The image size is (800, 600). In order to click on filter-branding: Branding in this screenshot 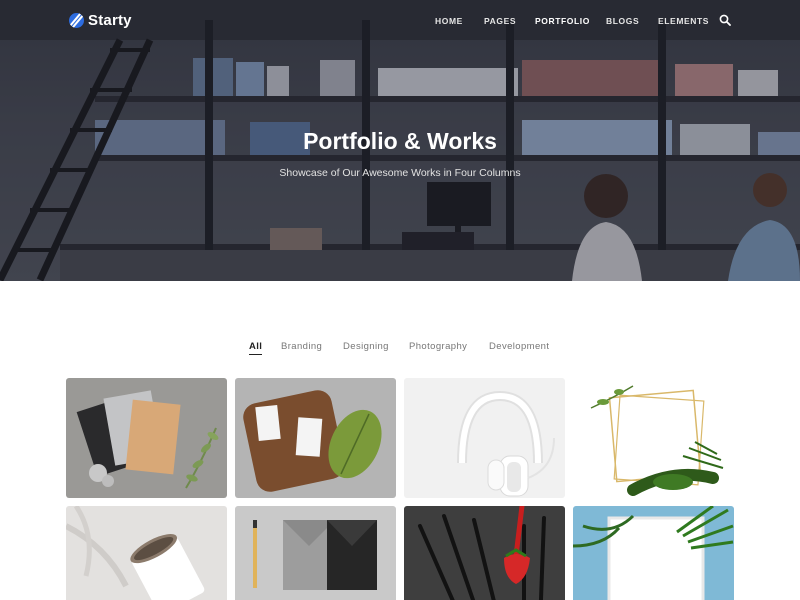, I will do `click(301, 346)`.